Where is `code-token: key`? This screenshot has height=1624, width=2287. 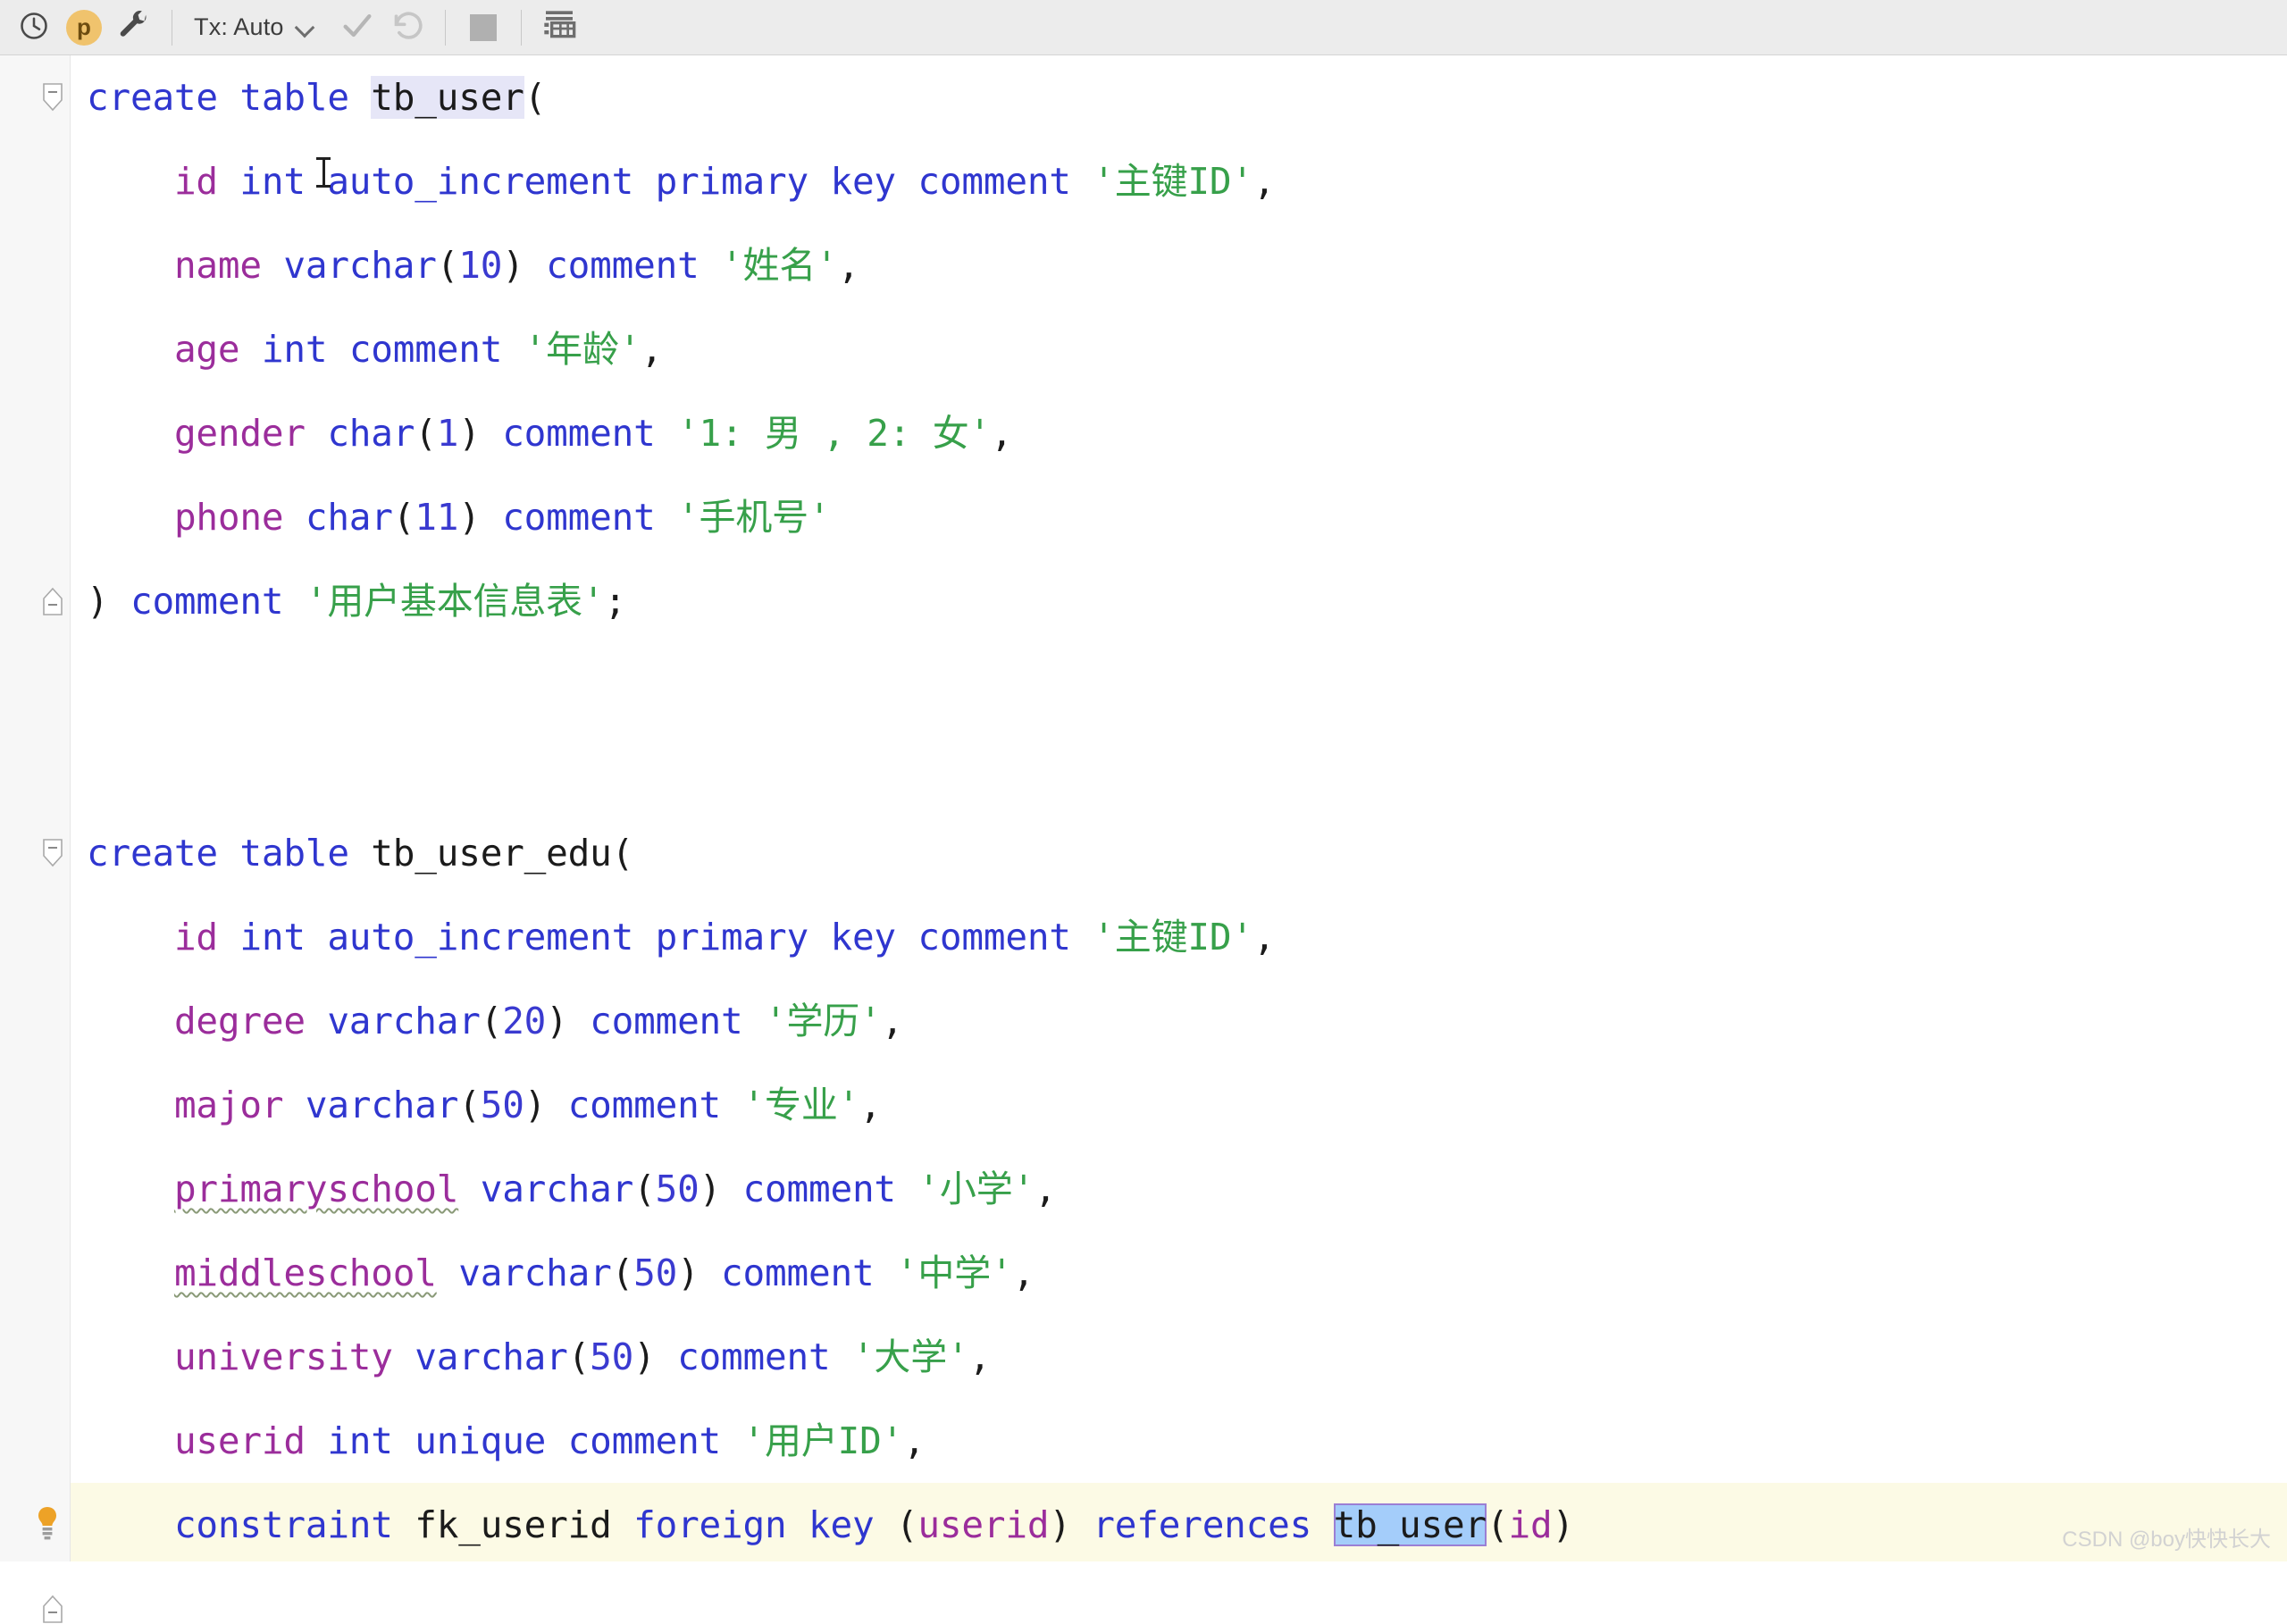
code-token: key is located at coordinates (863, 937).